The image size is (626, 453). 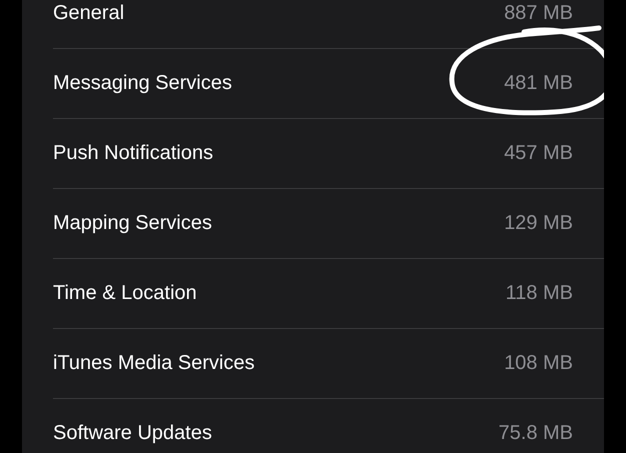 What do you see at coordinates (125, 293) in the screenshot?
I see `item-name: Time & Location` at bounding box center [125, 293].